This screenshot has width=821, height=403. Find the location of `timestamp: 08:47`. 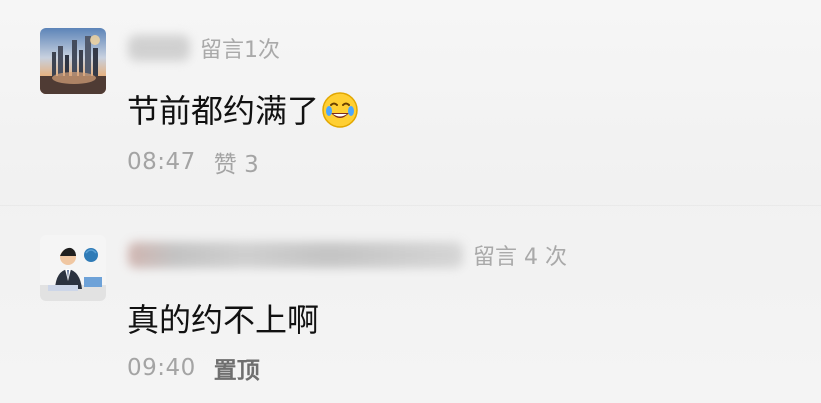

timestamp: 08:47 is located at coordinates (161, 162).